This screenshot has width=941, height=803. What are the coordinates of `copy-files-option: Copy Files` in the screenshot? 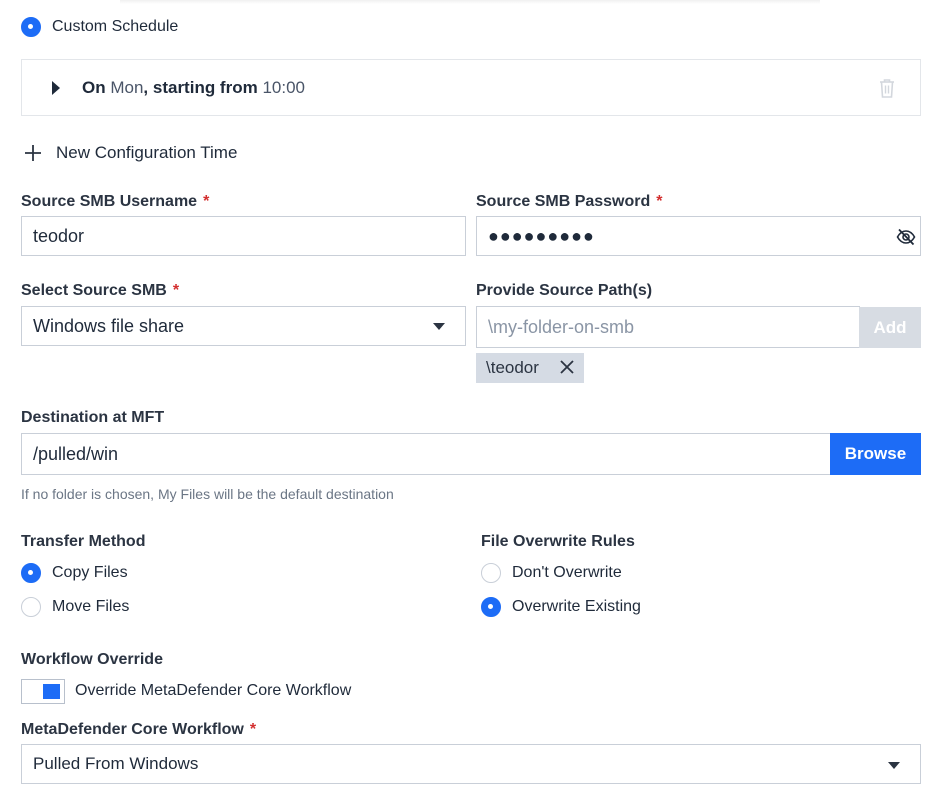 It's located at (74, 573).